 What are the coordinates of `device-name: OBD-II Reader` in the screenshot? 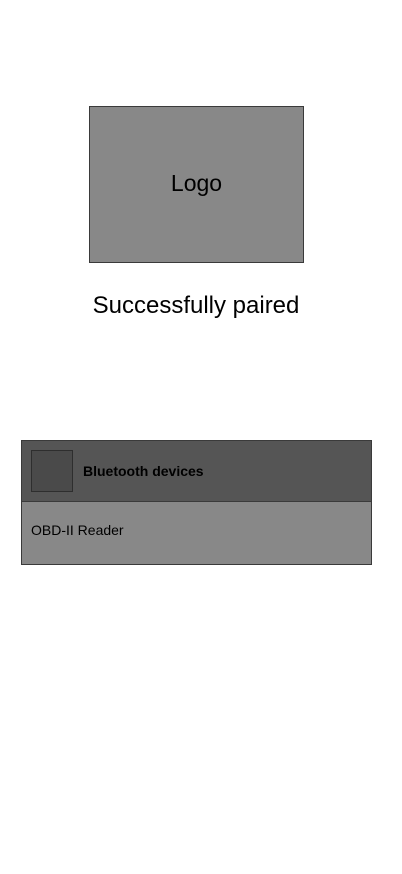 It's located at (77, 530).